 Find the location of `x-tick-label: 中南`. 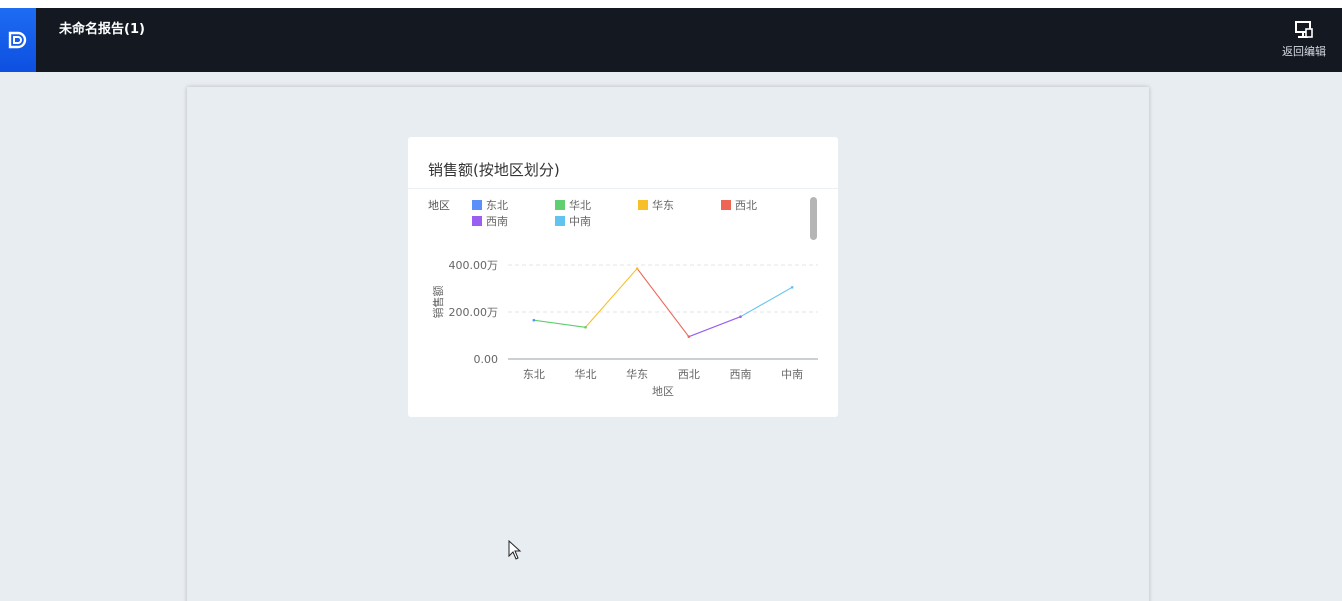

x-tick-label: 中南 is located at coordinates (792, 374).